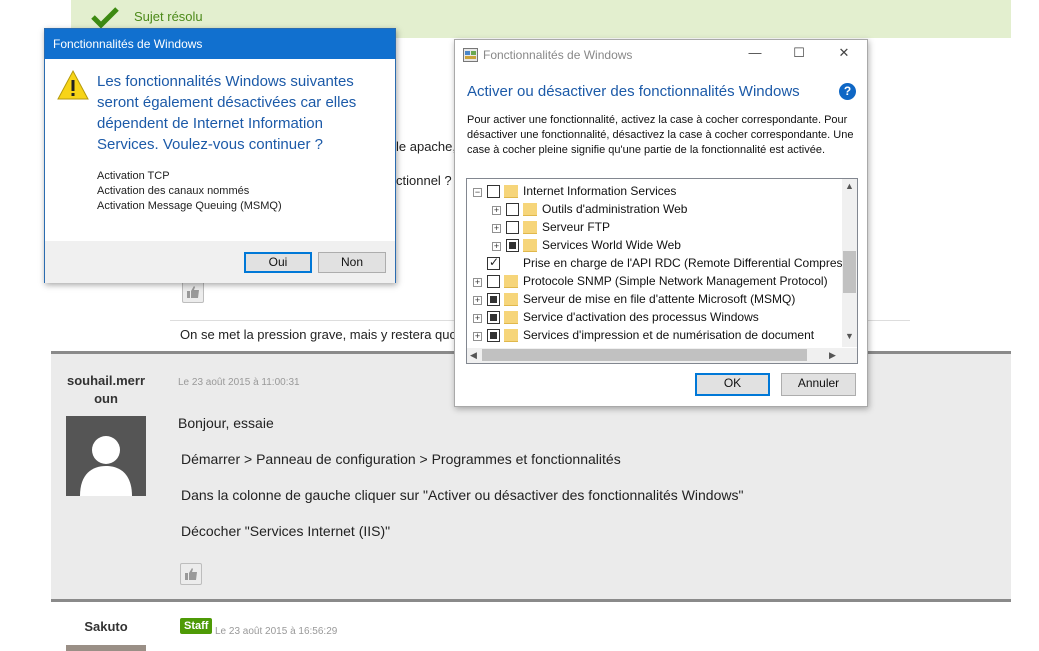 Image resolution: width=1039 pixels, height=651 pixels. What do you see at coordinates (558, 55) in the screenshot?
I see `window-title: Fonctionnalités de Windows` at bounding box center [558, 55].